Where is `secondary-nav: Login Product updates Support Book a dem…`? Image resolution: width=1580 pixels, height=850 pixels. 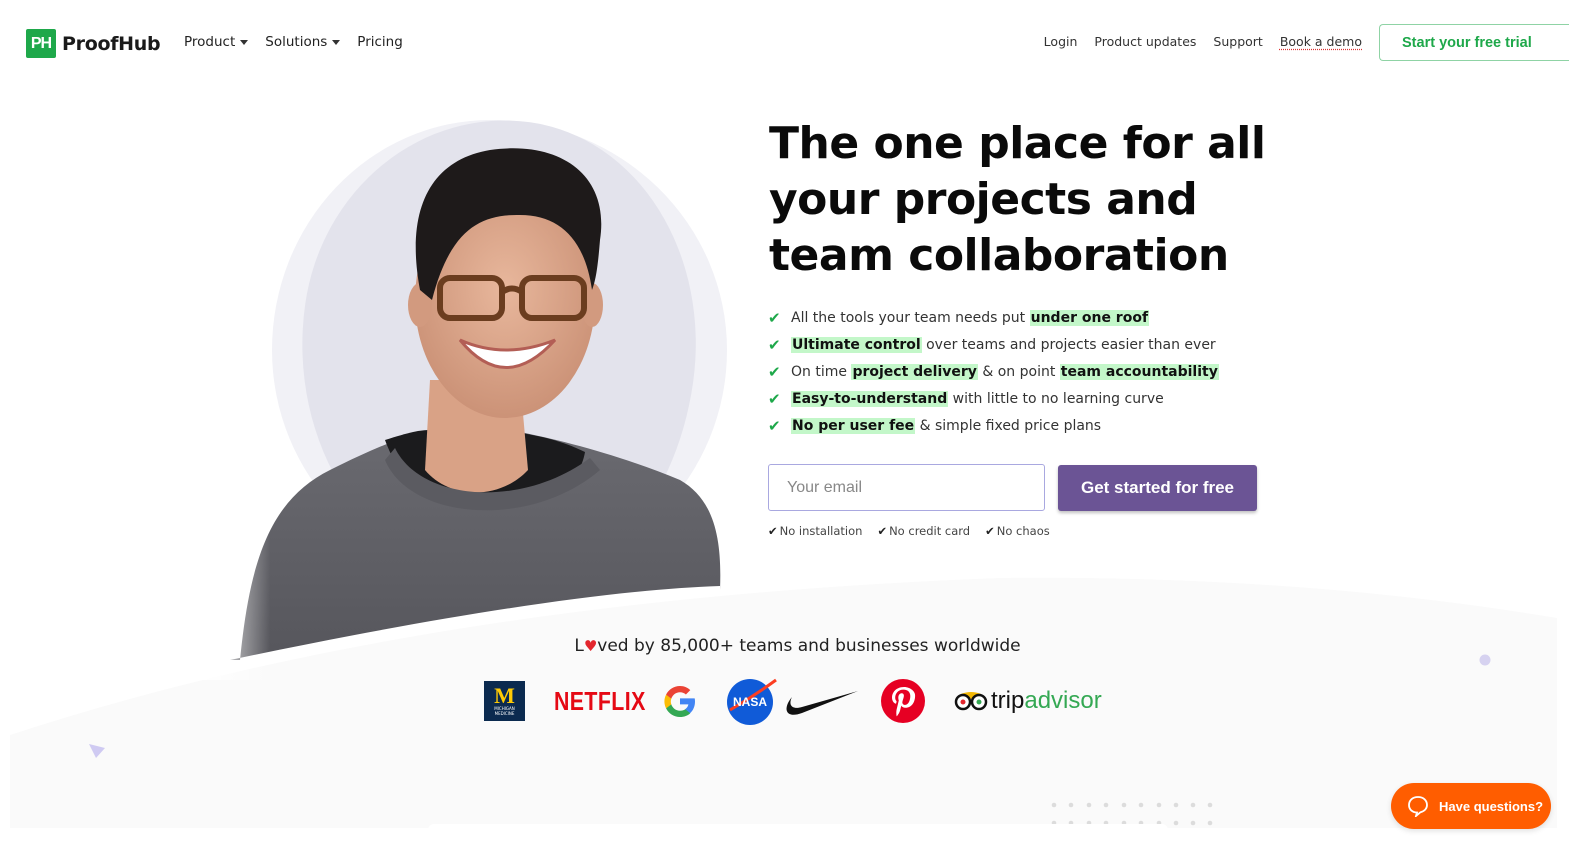 secondary-nav: Login Product updates Support Book a dem… is located at coordinates (1203, 41).